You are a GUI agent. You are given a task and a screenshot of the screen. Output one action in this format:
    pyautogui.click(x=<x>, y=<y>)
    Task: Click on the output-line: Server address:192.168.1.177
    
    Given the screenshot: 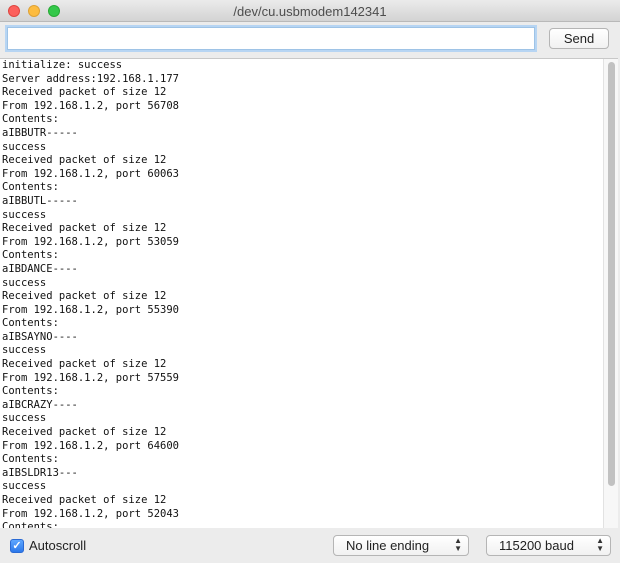 What is the action you would take?
    pyautogui.click(x=91, y=78)
    